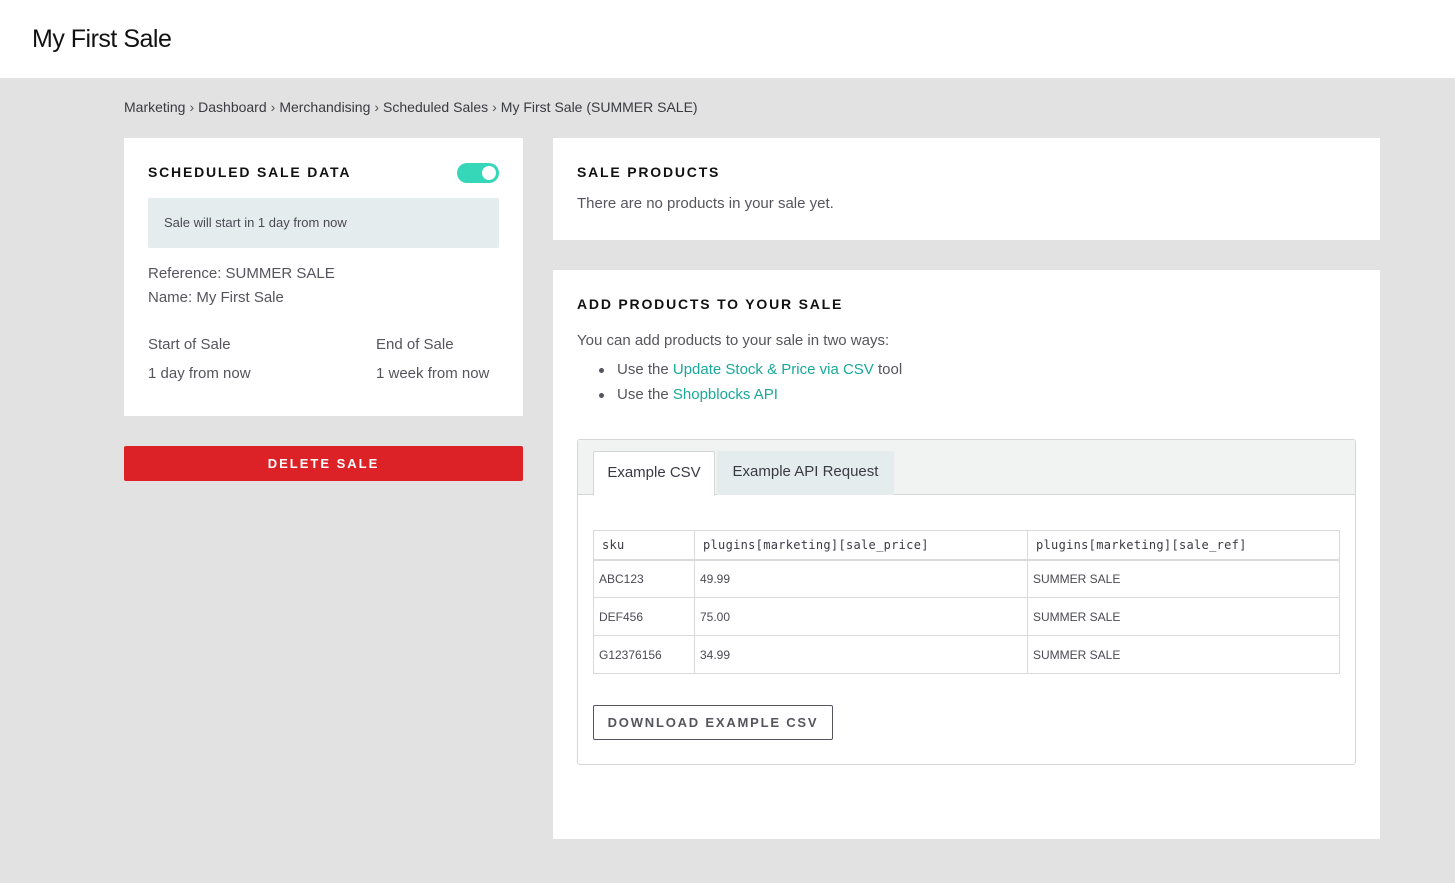 Image resolution: width=1455 pixels, height=883 pixels. Describe the element at coordinates (805, 473) in the screenshot. I see `tab-example-api-request: Example API Request` at that location.